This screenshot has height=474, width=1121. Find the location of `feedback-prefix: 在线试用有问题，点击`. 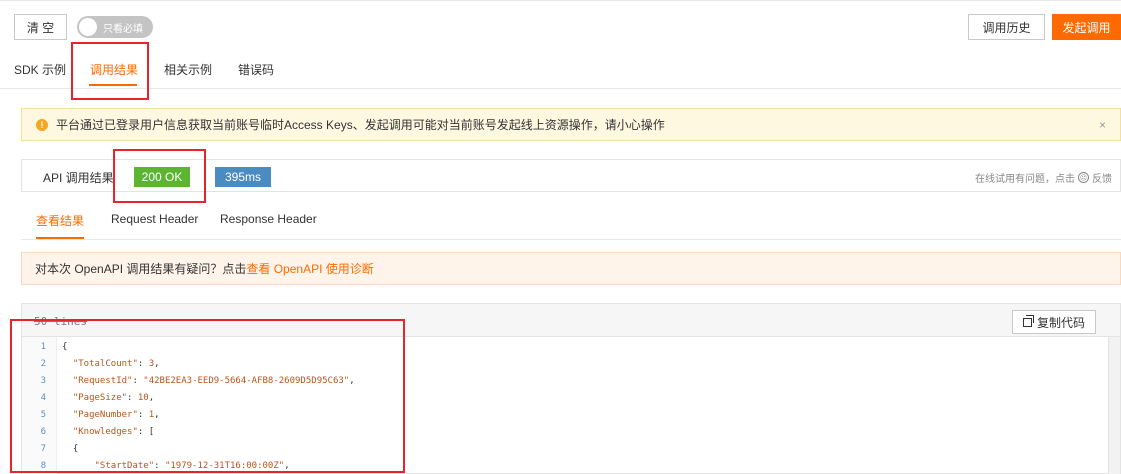

feedback-prefix: 在线试用有问题，点击 is located at coordinates (1025, 179).